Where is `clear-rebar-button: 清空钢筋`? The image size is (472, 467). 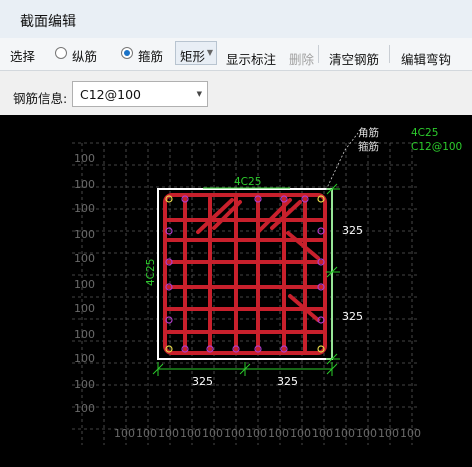 clear-rebar-button: 清空钢筋 is located at coordinates (354, 58).